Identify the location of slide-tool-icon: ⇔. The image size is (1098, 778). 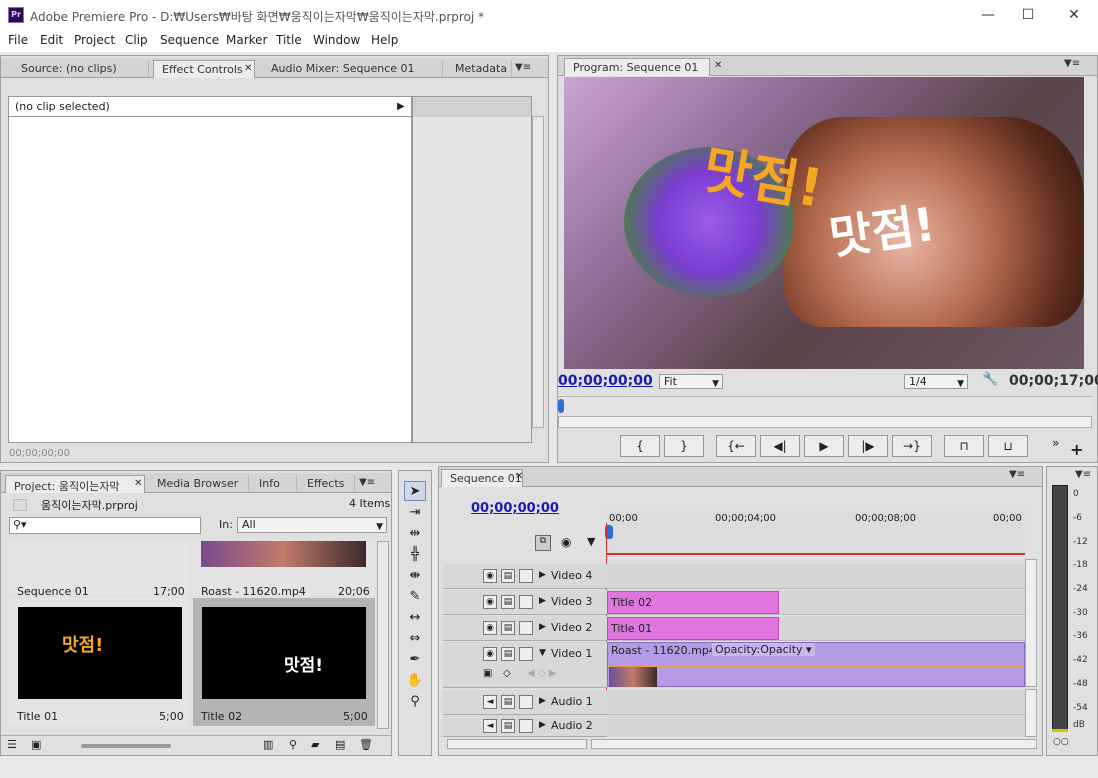
(415, 639).